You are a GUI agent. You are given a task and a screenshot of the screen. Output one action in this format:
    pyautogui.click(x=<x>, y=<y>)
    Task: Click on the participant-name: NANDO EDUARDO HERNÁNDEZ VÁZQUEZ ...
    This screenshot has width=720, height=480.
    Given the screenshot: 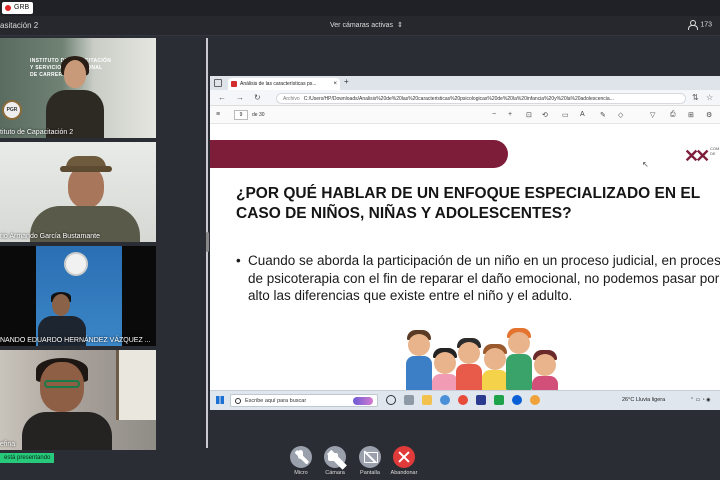 What is the action you would take?
    pyautogui.click(x=75, y=340)
    